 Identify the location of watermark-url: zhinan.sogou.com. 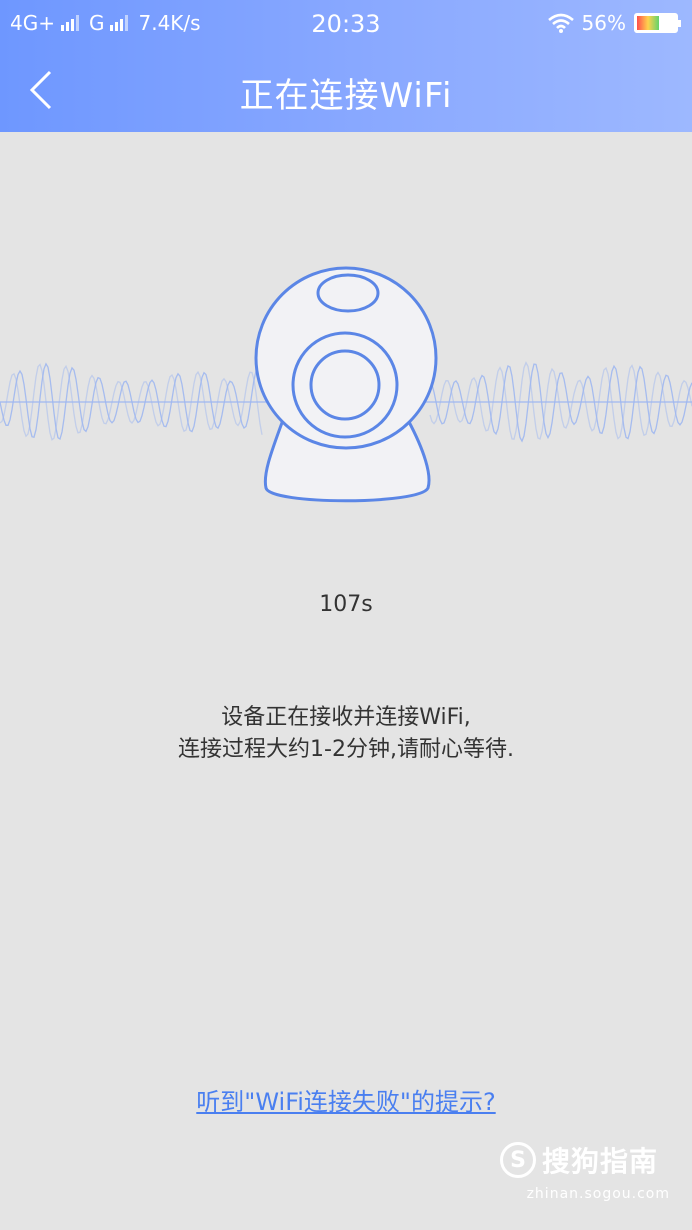
(598, 1194).